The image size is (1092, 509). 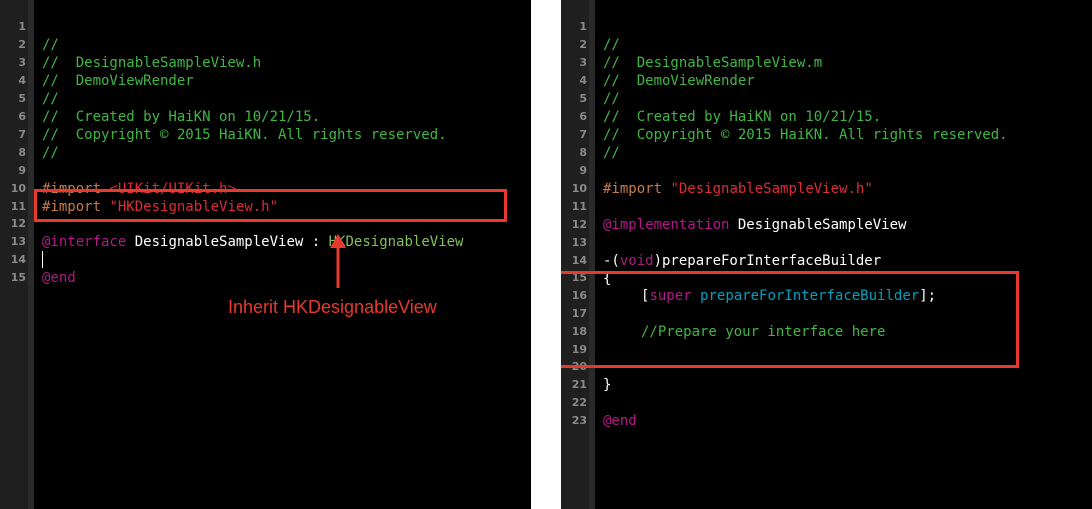 I want to click on line-number: 15, so click(x=18, y=277).